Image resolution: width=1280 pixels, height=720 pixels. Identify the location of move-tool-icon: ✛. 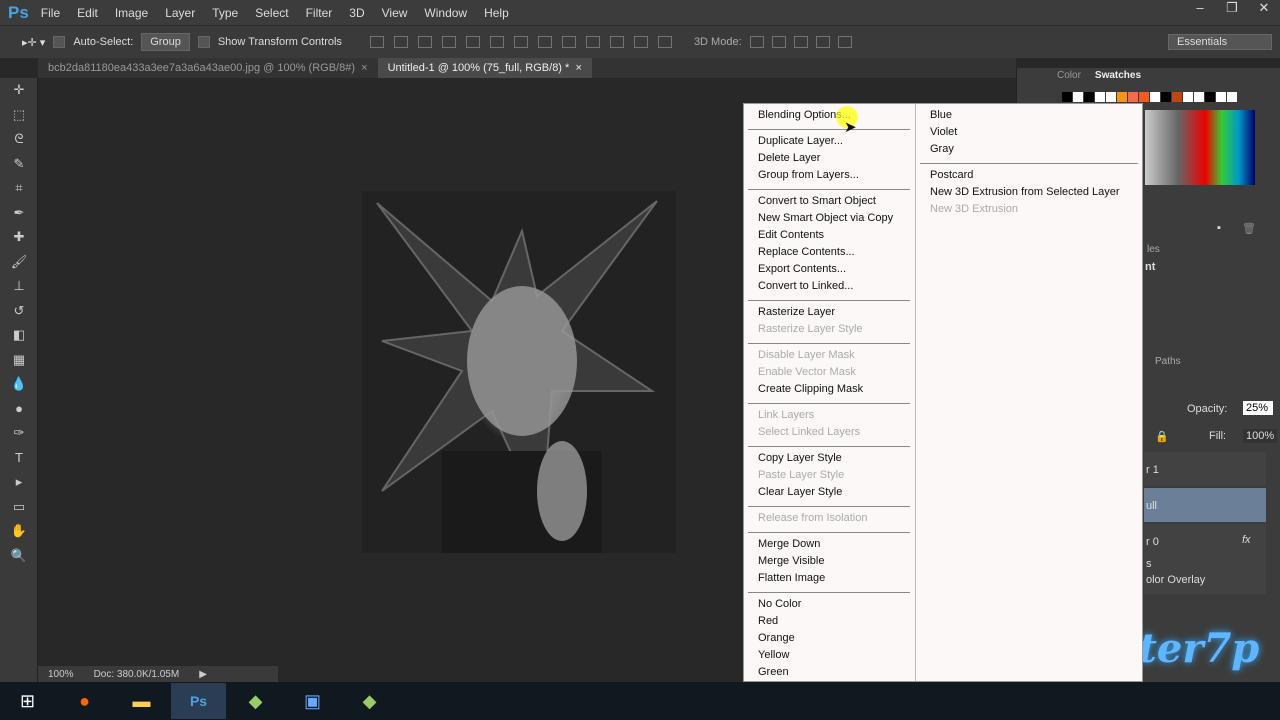
(19, 90).